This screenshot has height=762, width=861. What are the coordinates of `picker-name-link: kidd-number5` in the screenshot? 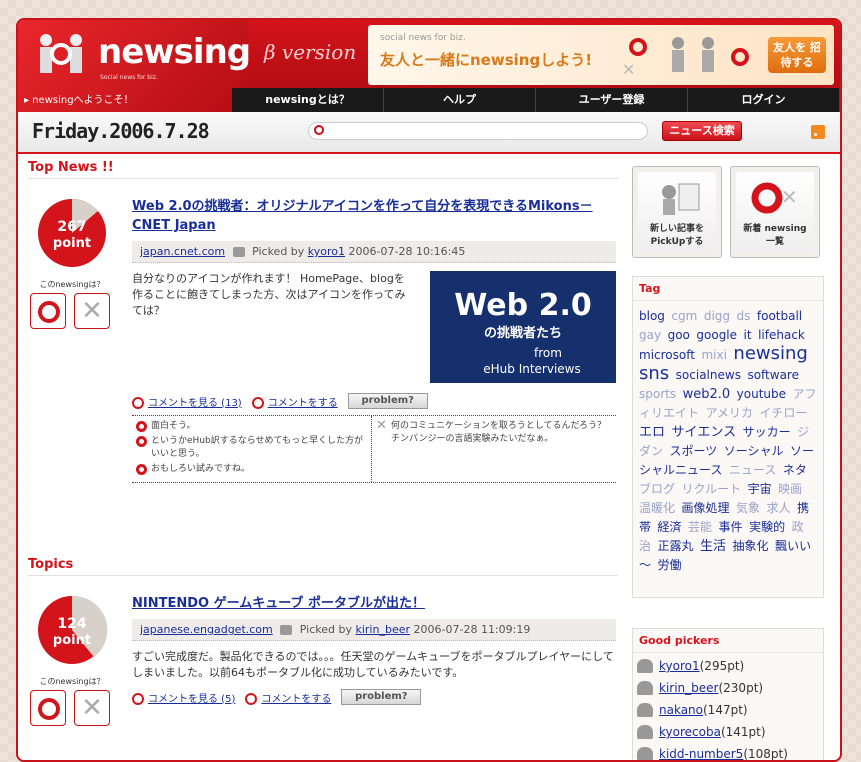 It's located at (701, 753).